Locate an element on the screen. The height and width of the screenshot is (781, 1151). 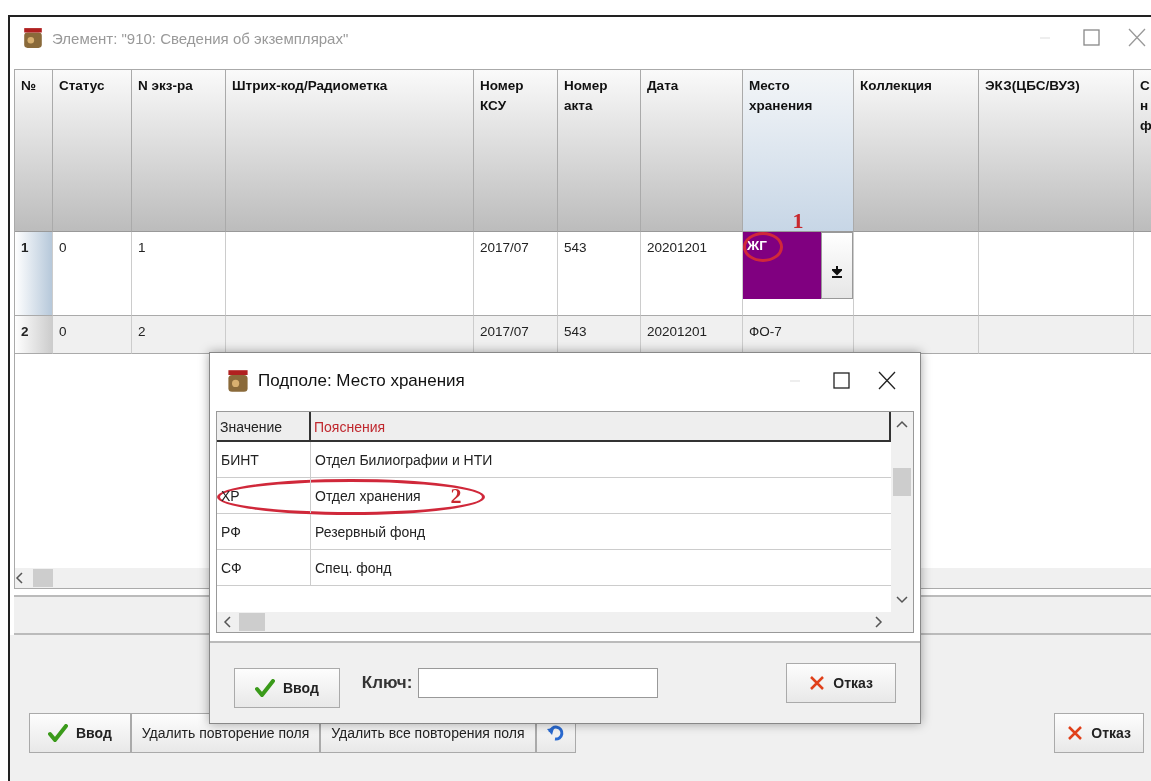
dialog-title: Подполе: Место хранения is located at coordinates (362, 381).